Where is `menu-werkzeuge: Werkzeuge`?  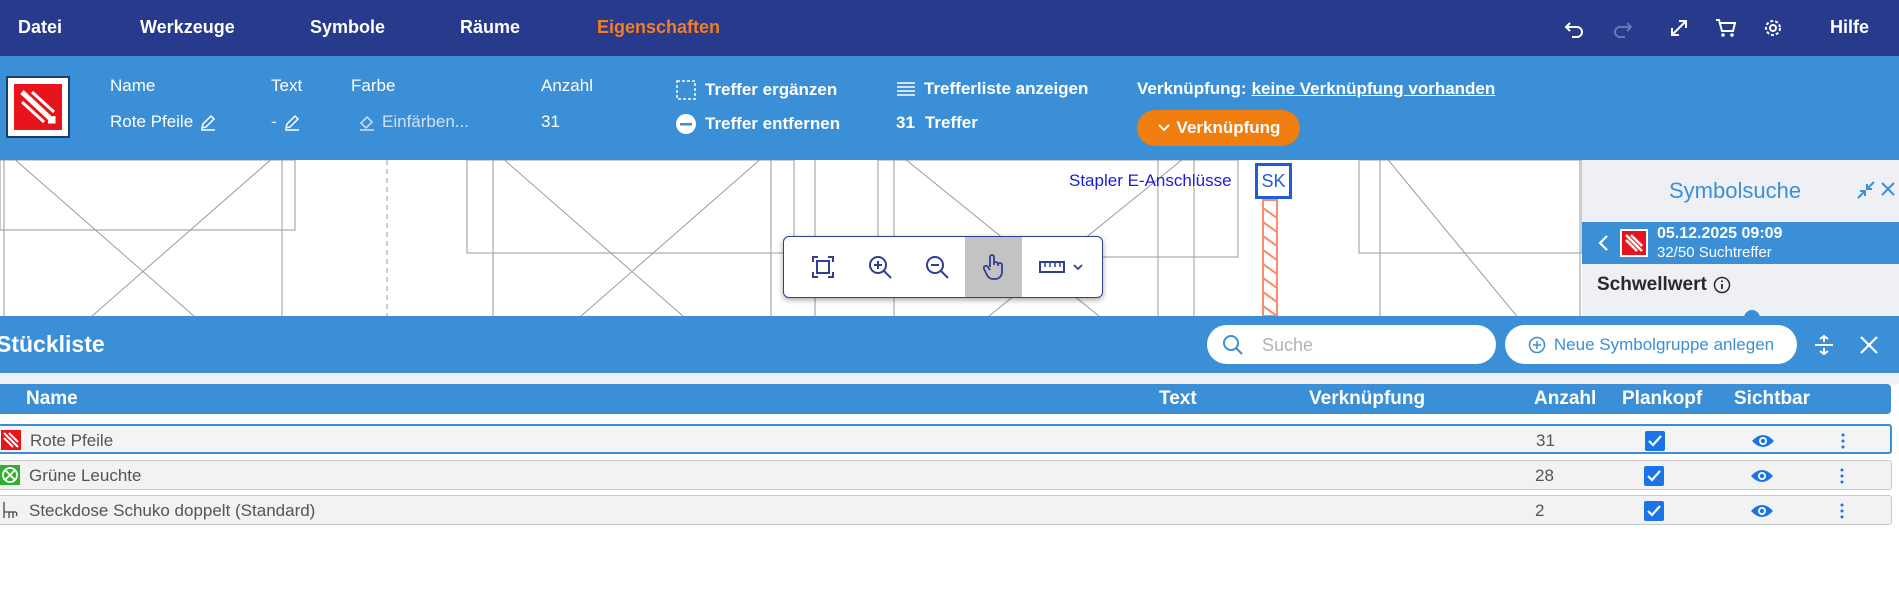 menu-werkzeuge: Werkzeuge is located at coordinates (187, 27).